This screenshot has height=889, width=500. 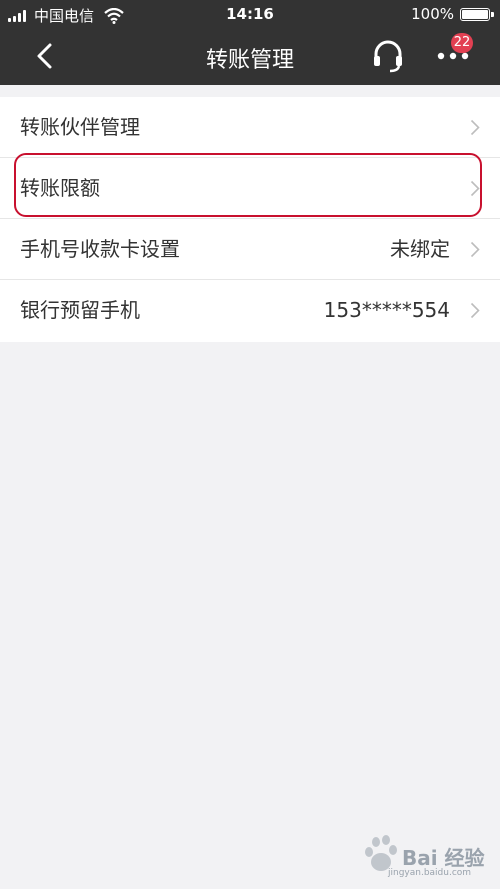 I want to click on status-bar: 中国电信 14:16 100%, so click(x=250, y=14).